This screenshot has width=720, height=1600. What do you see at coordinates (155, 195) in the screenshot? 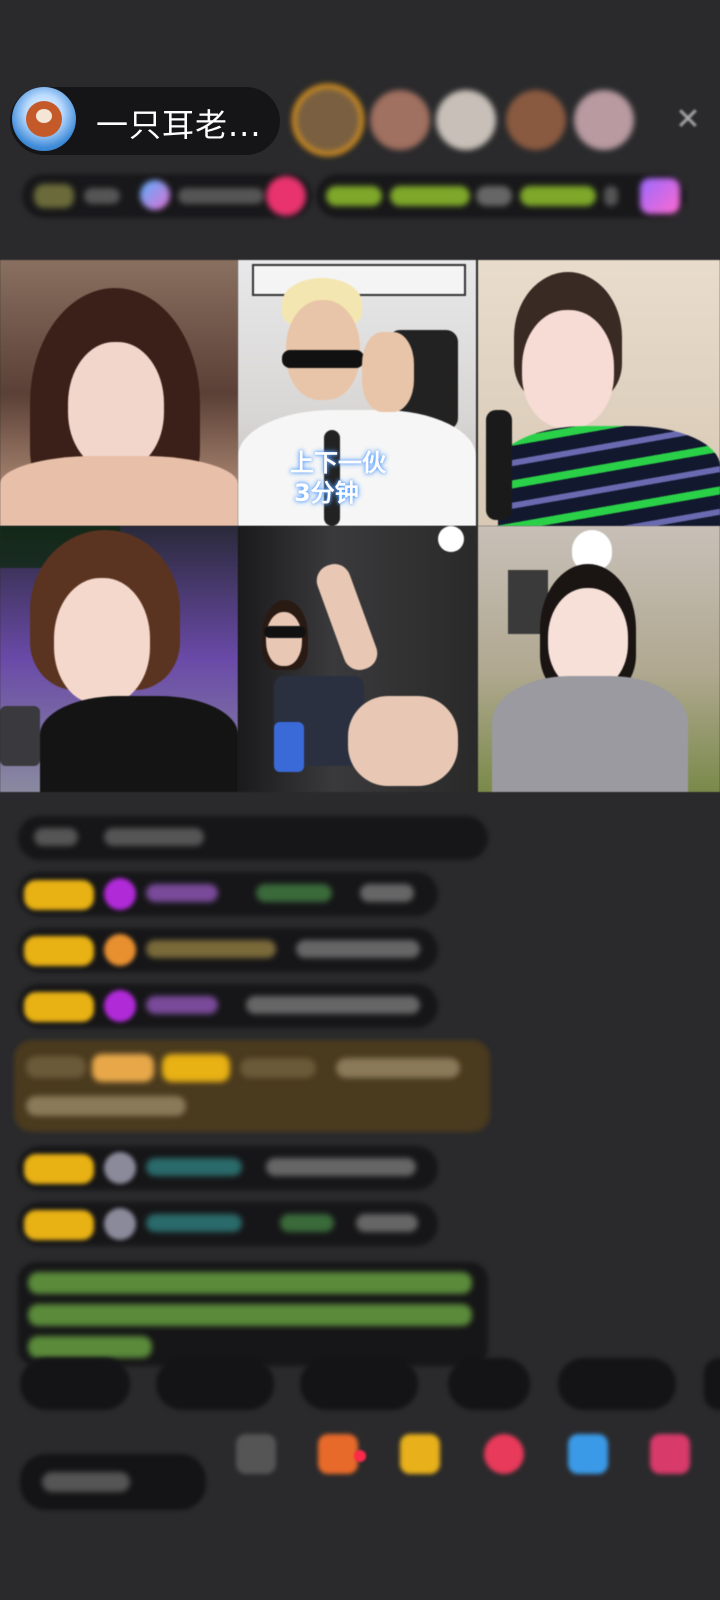
I see `rank-icon` at bounding box center [155, 195].